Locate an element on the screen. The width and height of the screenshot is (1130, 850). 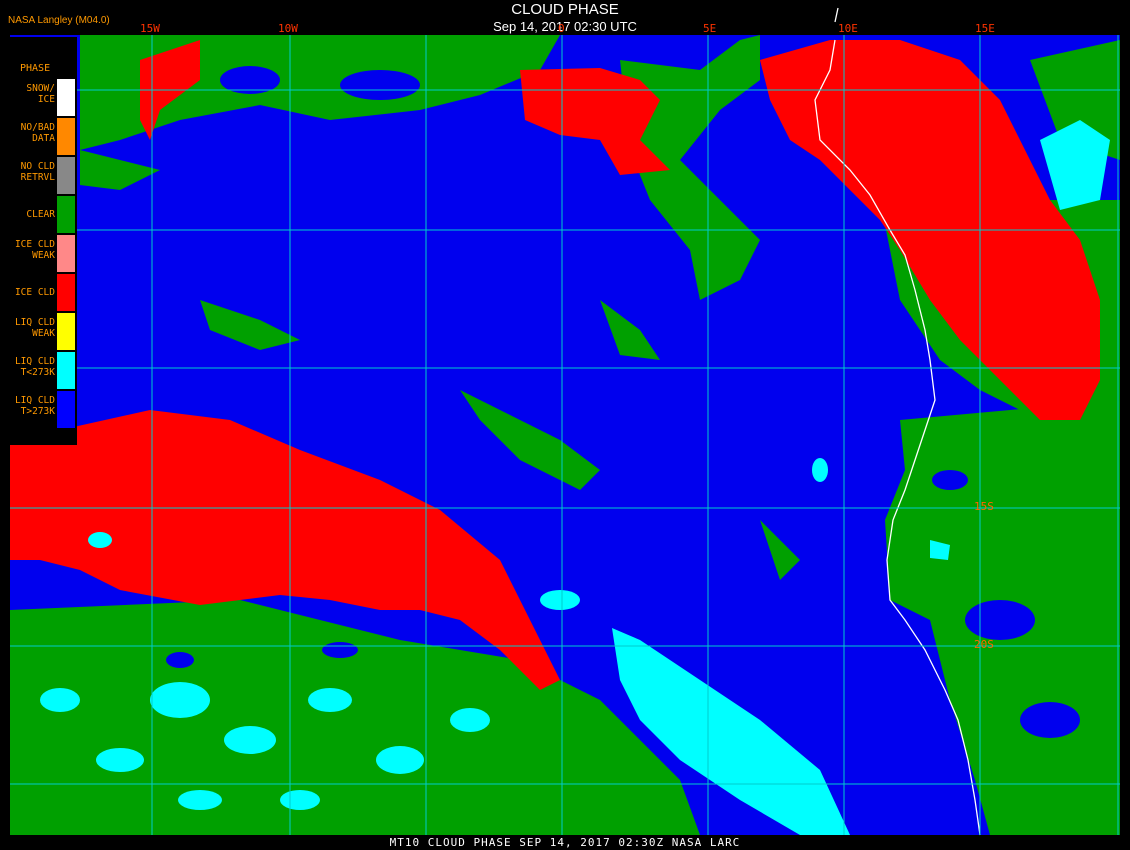
legend-item-label: LIQ CLD T>273K is located at coordinates (34, 406).